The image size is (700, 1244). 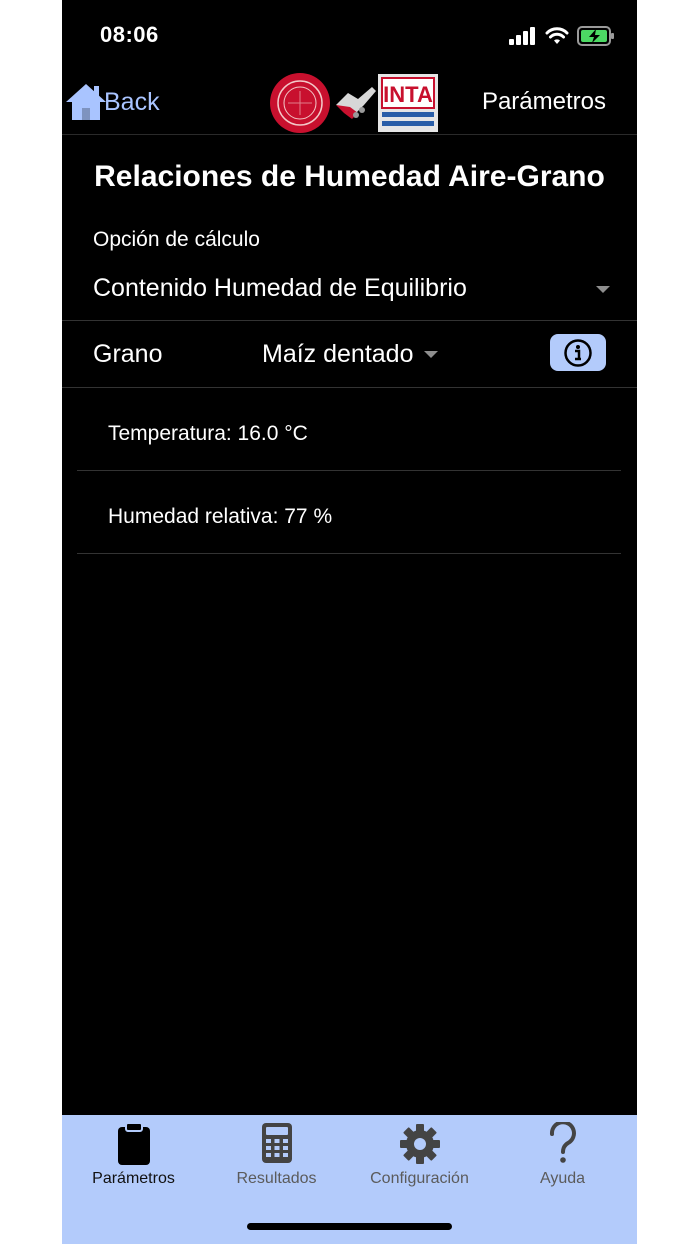 What do you see at coordinates (128, 354) in the screenshot?
I see `grain-label: Grano` at bounding box center [128, 354].